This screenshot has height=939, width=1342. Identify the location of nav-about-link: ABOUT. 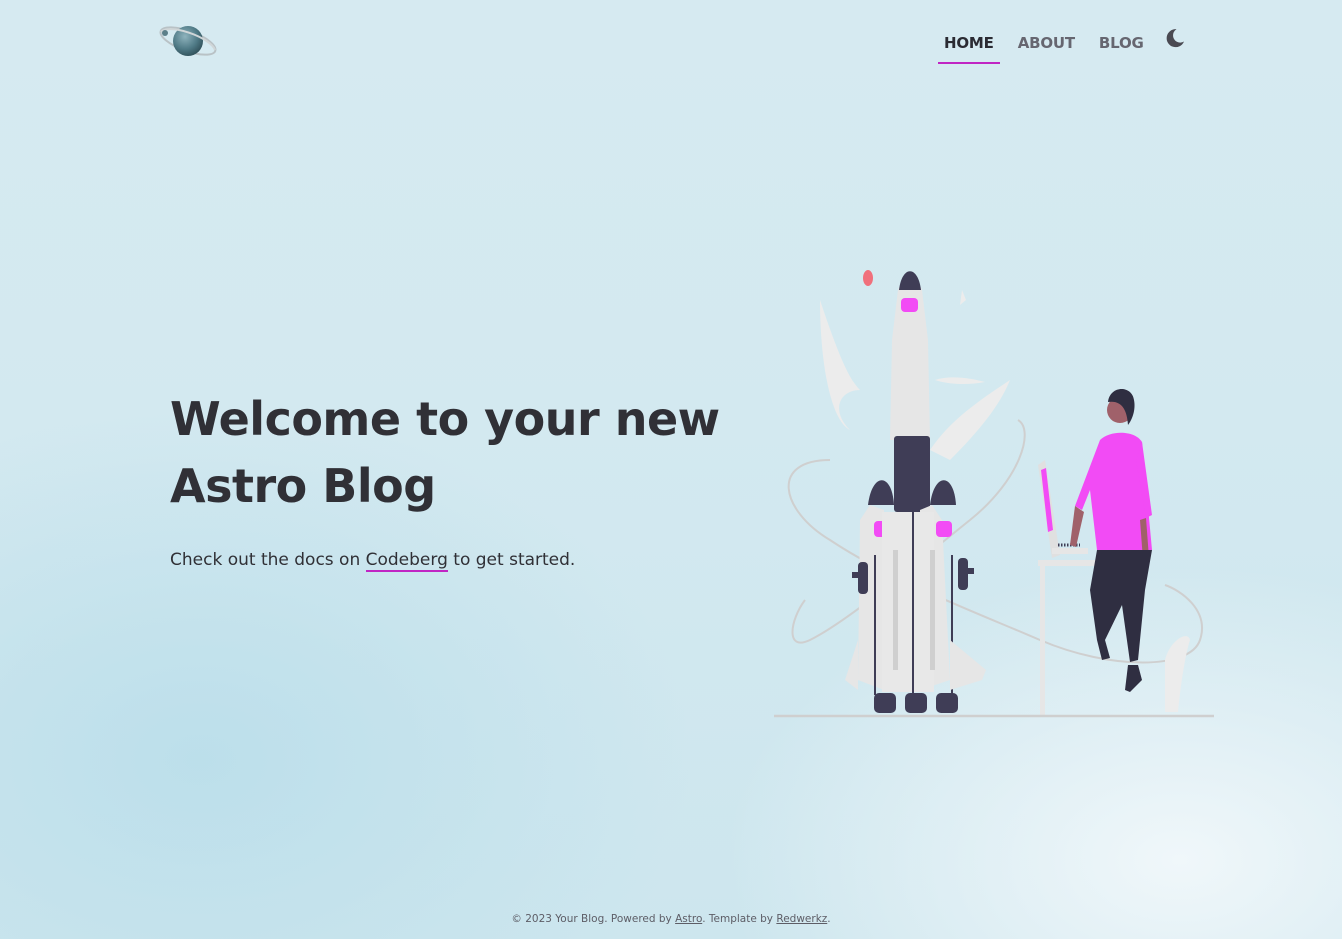
(1046, 49).